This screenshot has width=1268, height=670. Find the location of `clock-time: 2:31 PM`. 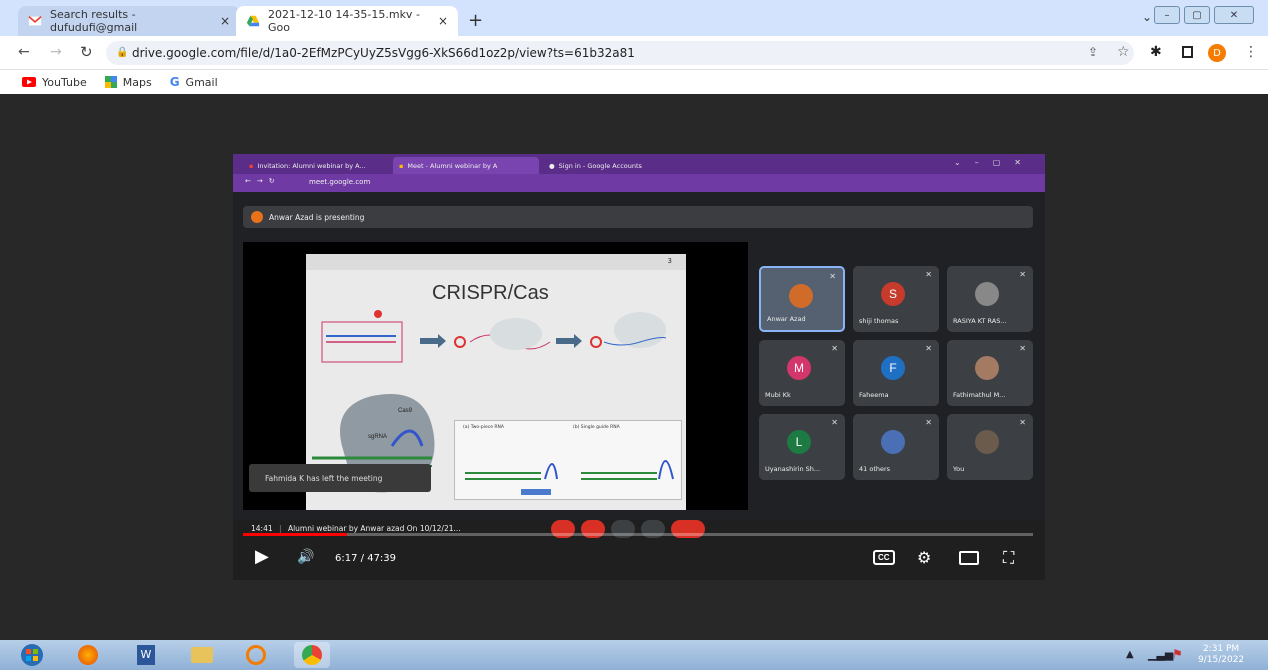

clock-time: 2:31 PM is located at coordinates (1221, 649).